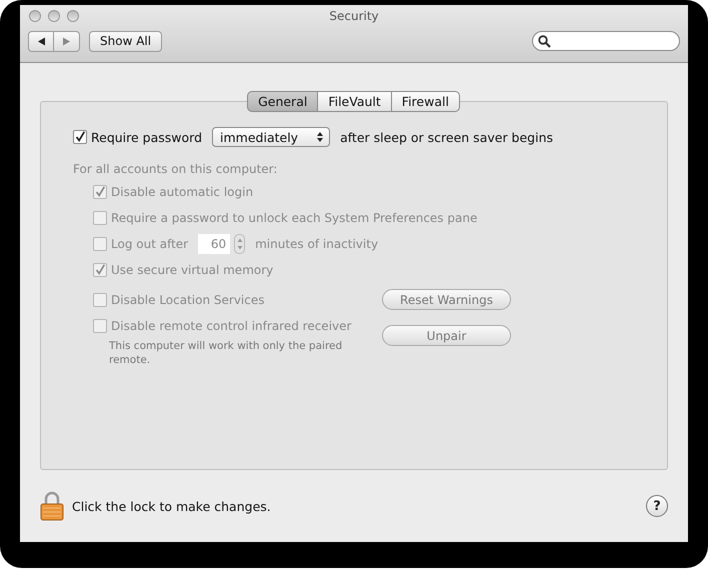 Image resolution: width=708 pixels, height=572 pixels. I want to click on lock-message: Click the lock to make changes., so click(171, 506).